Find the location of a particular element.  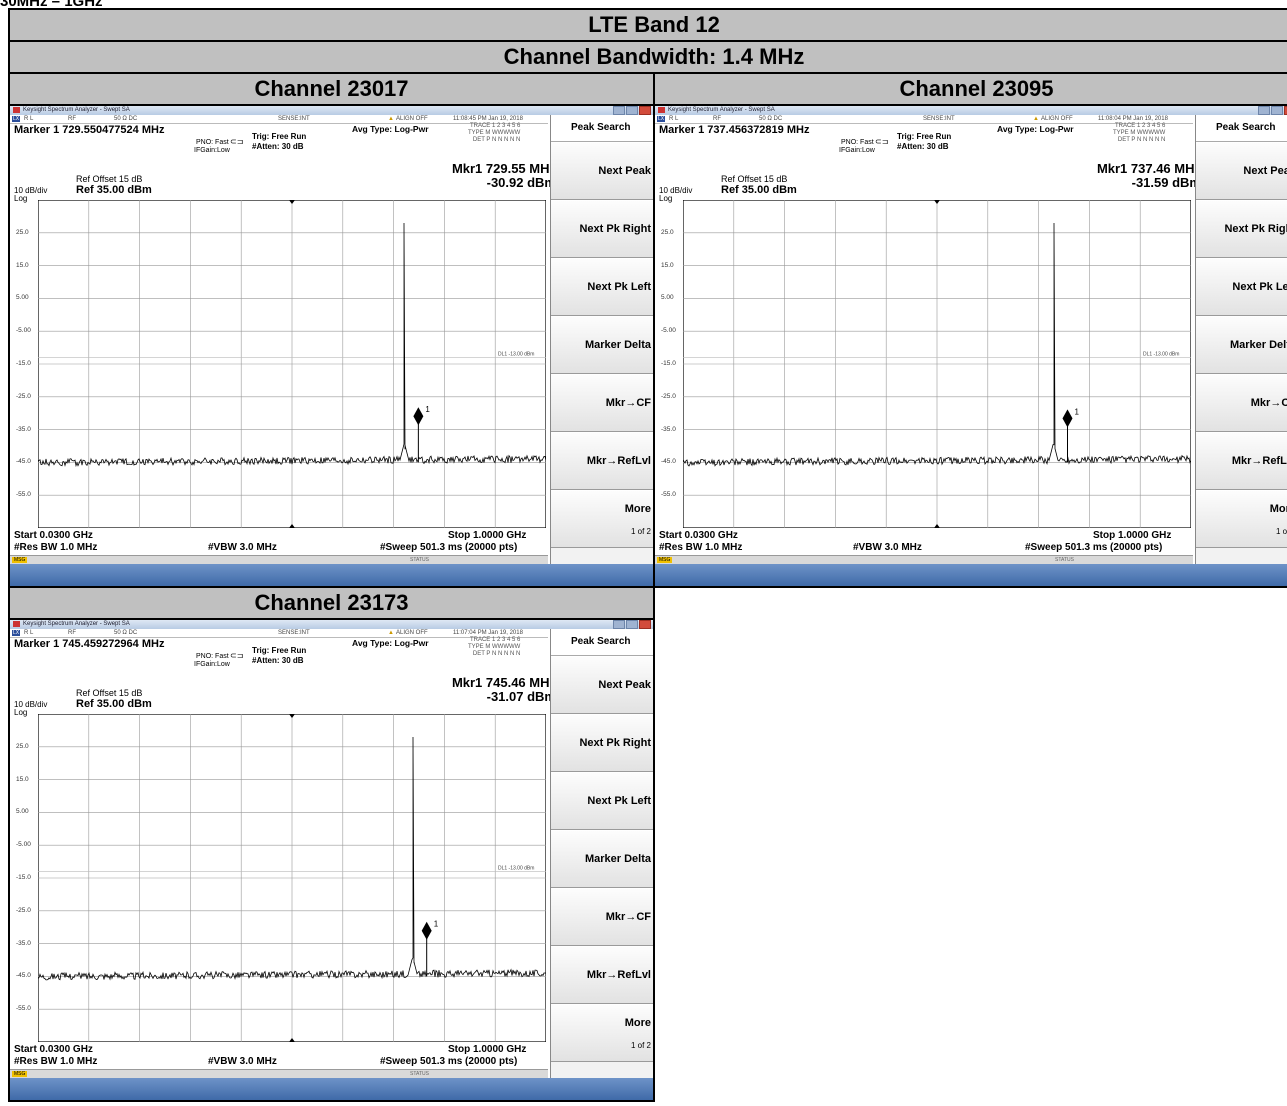

stop-frequency: Stop 1.0000 GHz is located at coordinates (487, 535).